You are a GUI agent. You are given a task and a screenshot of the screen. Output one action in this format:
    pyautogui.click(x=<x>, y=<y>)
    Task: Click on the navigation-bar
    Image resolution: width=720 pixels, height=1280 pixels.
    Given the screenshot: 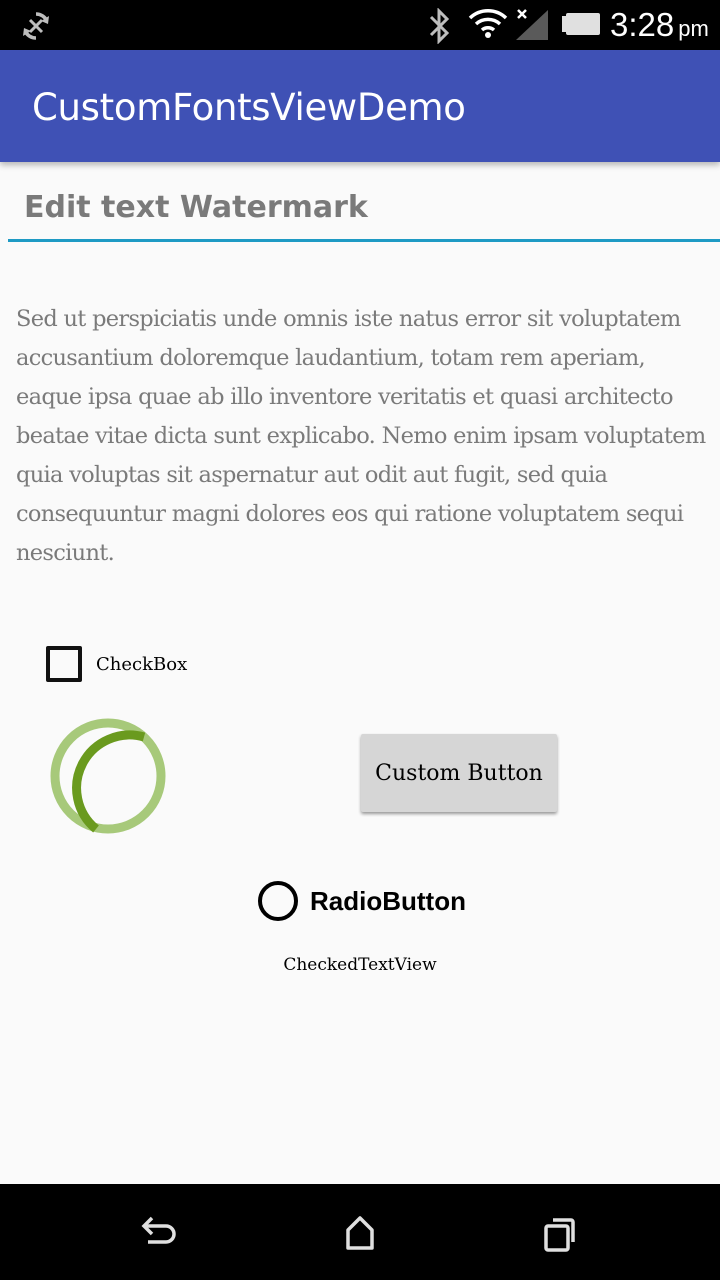 What is the action you would take?
    pyautogui.click(x=360, y=1232)
    